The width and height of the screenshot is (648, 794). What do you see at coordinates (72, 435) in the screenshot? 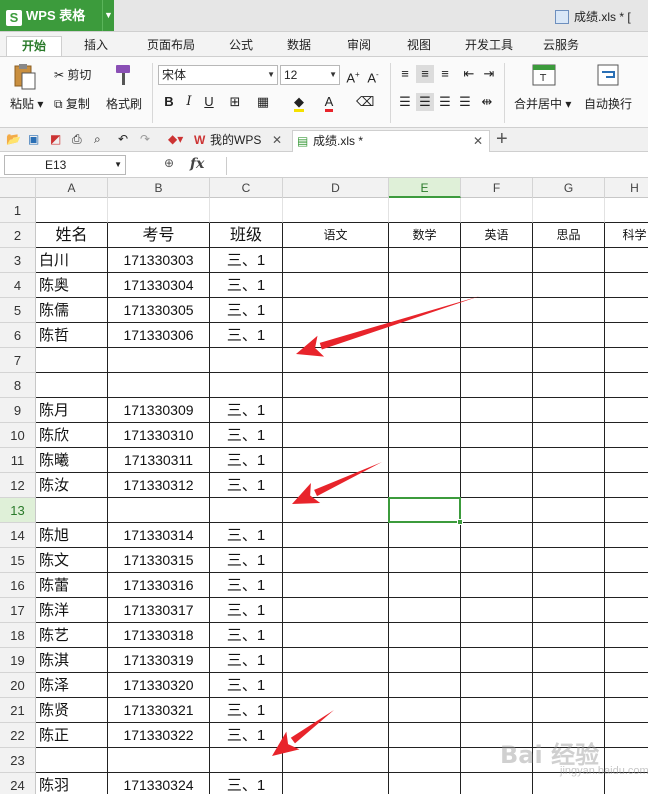
I see `cell-A10: 陈欣` at bounding box center [72, 435].